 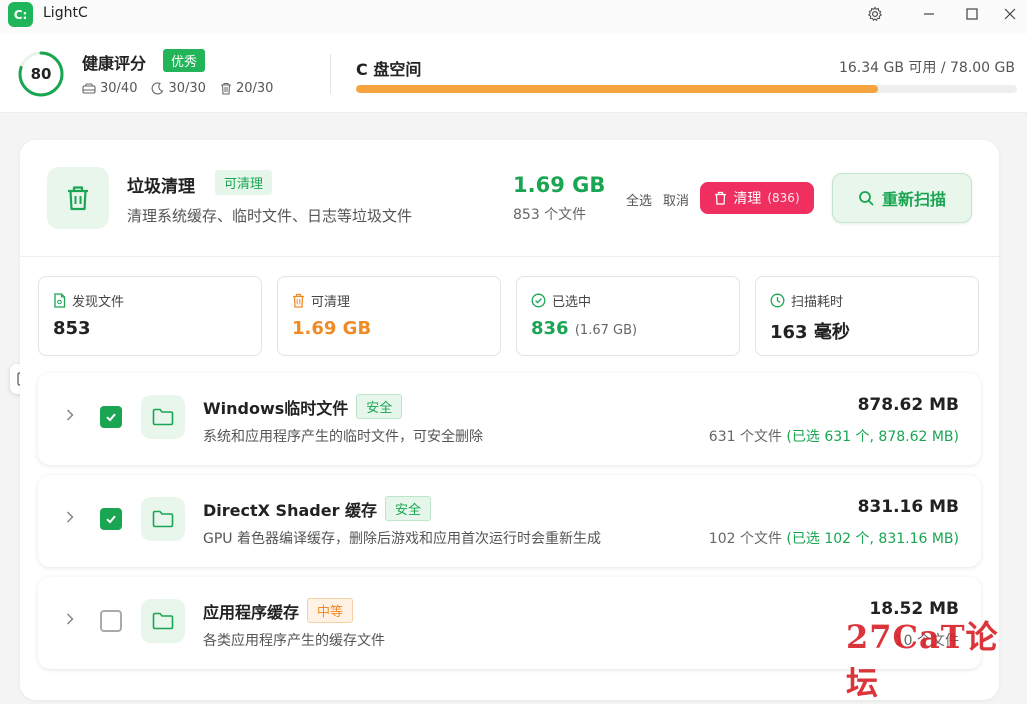 I want to click on health-title: 健康评分, so click(x=114, y=63).